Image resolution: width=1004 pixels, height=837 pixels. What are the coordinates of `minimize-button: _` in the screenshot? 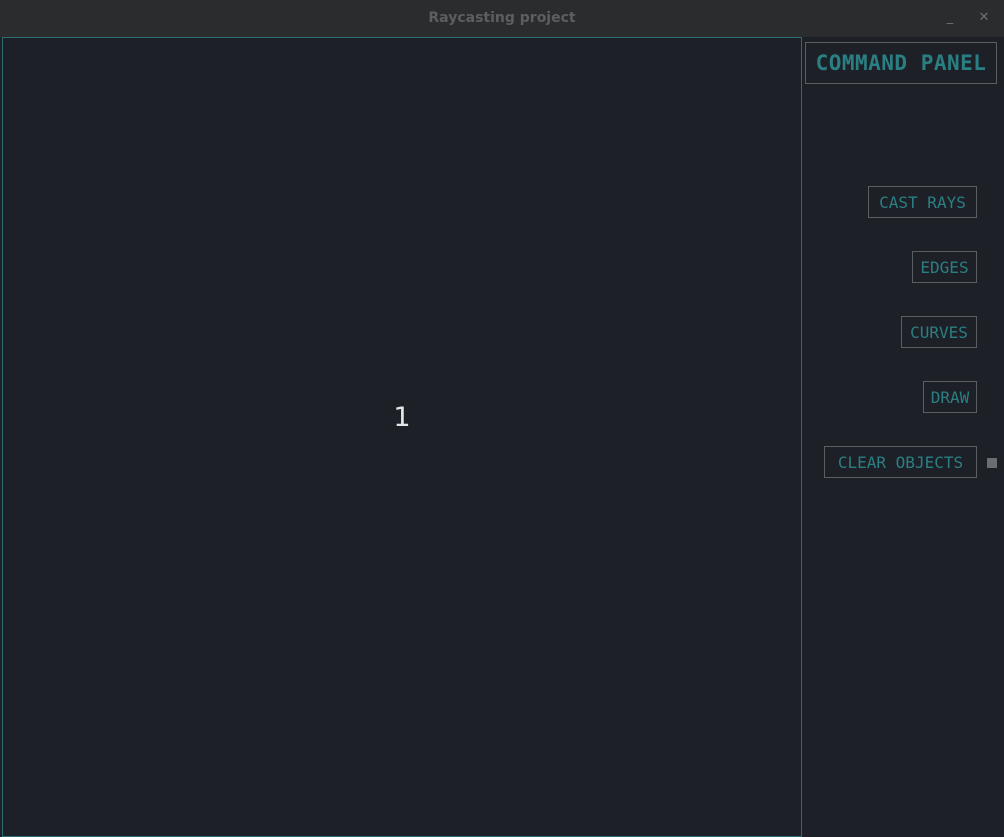 It's located at (950, 18).